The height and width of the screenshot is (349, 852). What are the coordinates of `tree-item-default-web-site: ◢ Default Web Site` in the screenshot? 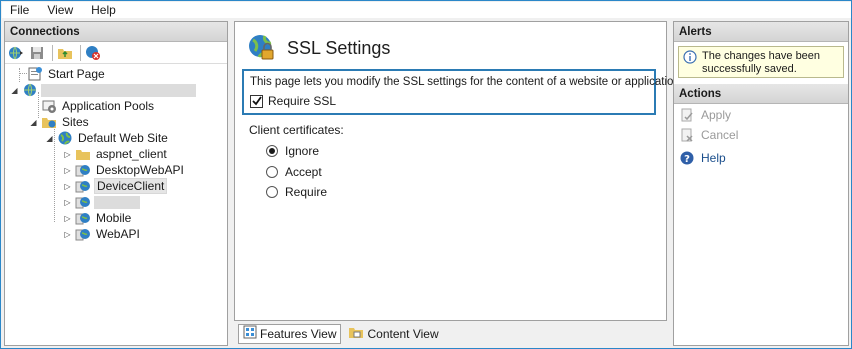 It's located at (107, 138).